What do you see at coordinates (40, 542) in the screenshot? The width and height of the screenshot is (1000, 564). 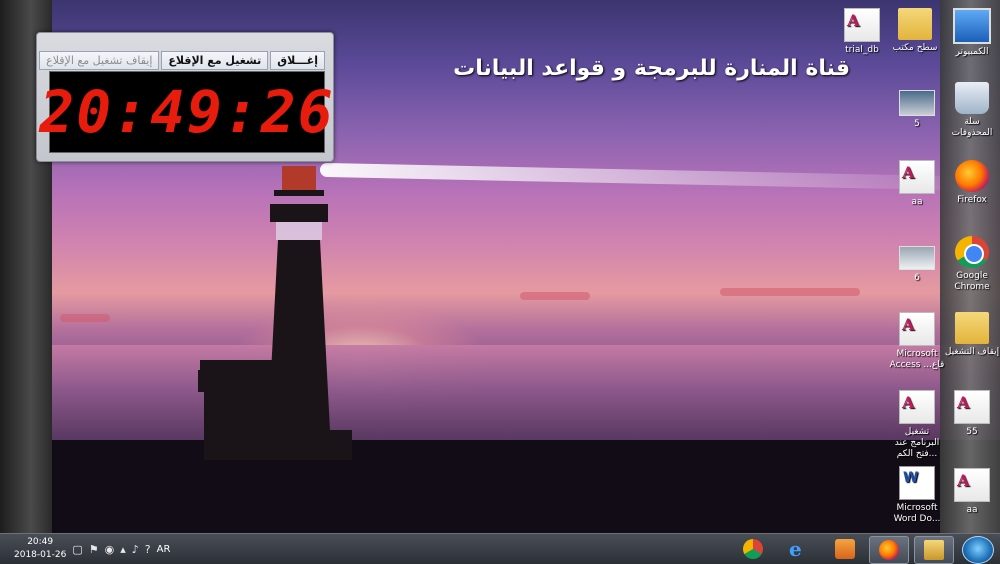 I see `tray-time: 20:49` at bounding box center [40, 542].